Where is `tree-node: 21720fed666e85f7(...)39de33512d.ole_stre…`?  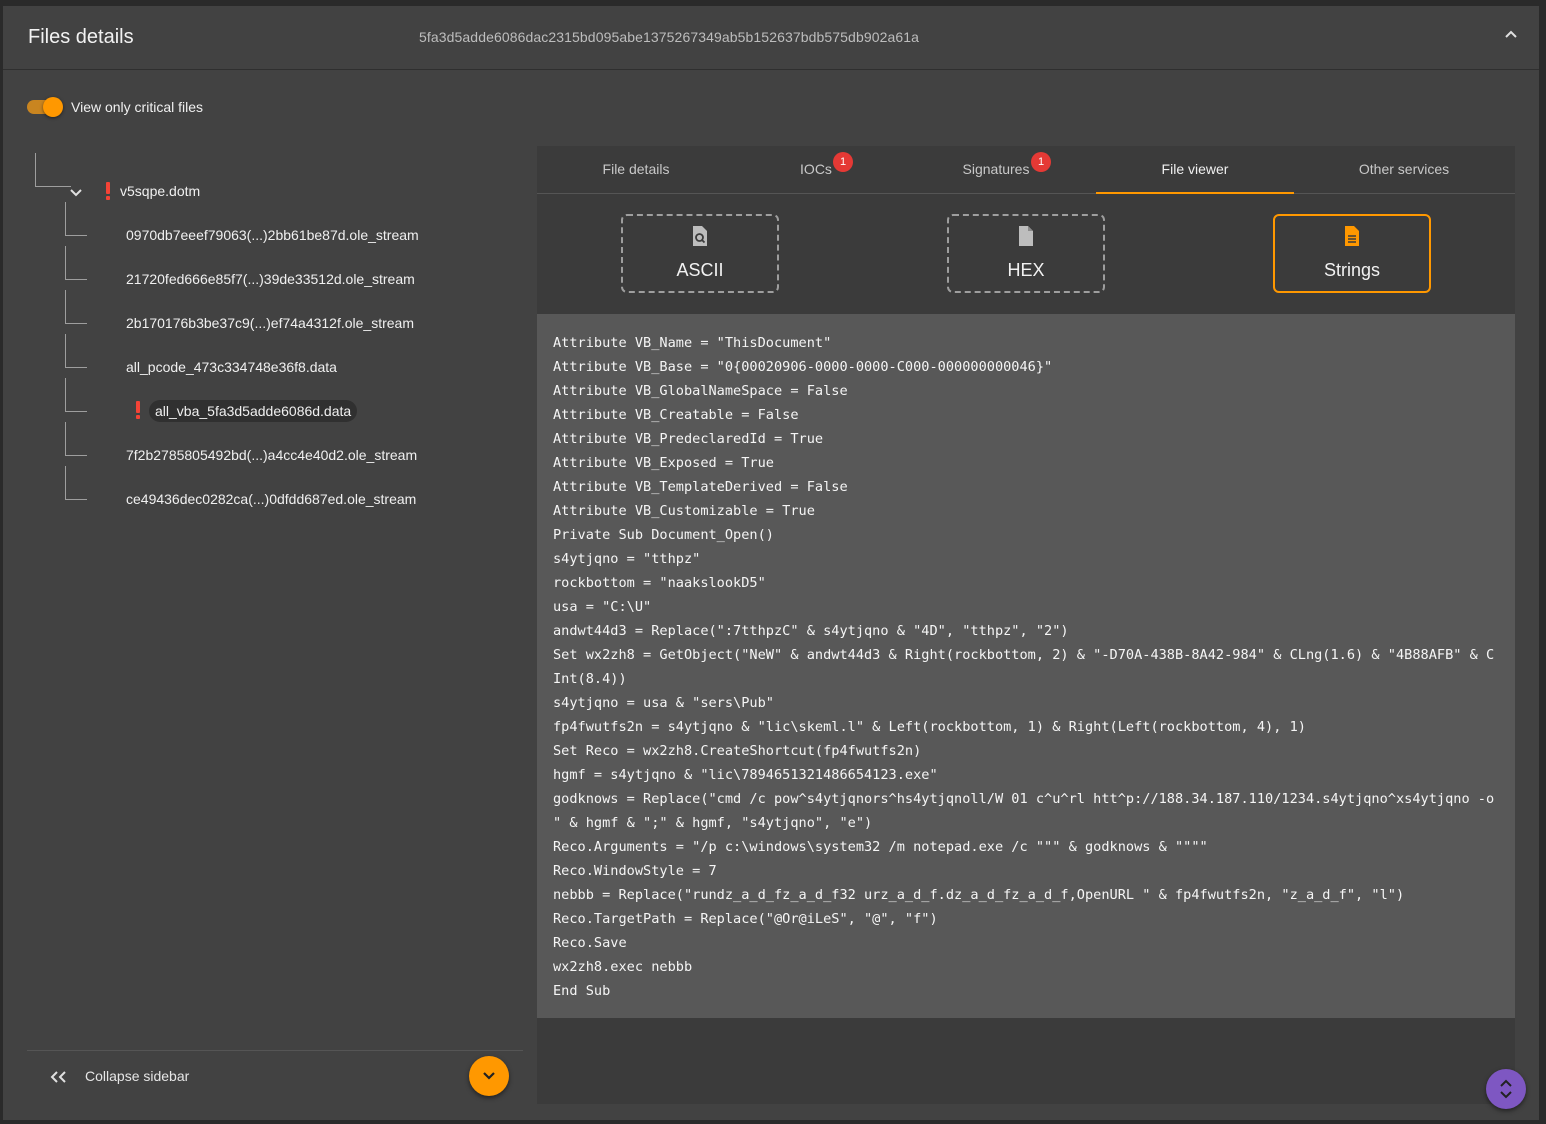
tree-node: 21720fed666e85f7(...)39de33512d.ole_stre… is located at coordinates (270, 279).